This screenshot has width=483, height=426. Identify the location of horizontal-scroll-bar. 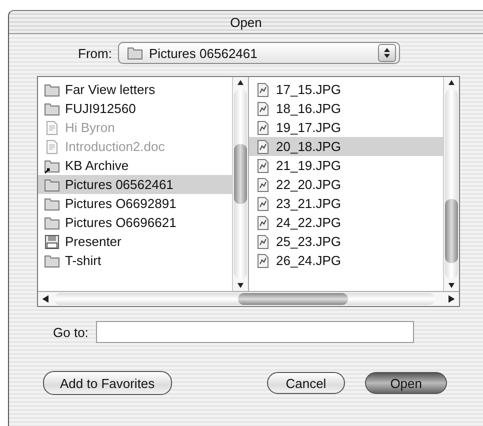
(248, 298).